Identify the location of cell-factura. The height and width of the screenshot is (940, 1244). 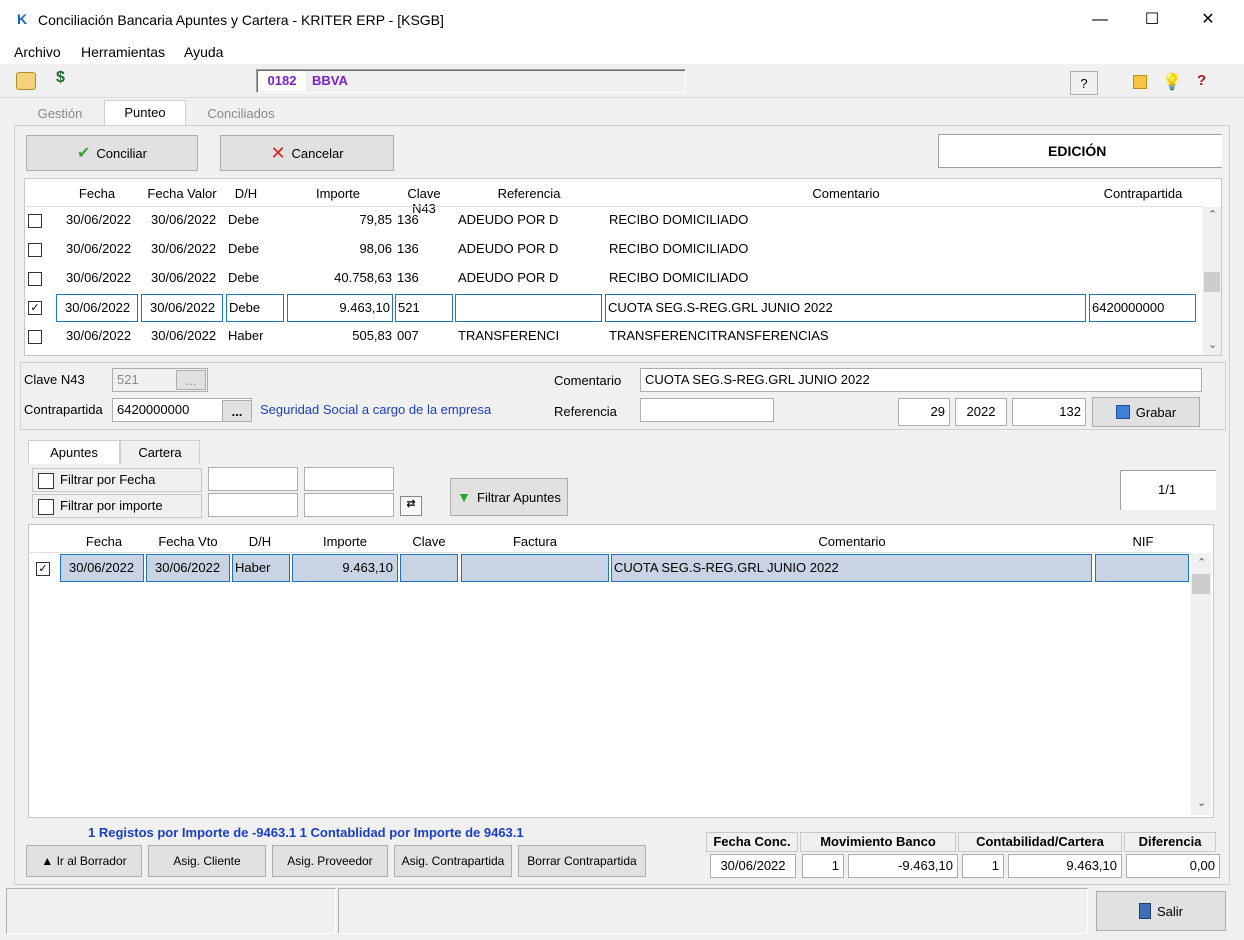
(535, 568).